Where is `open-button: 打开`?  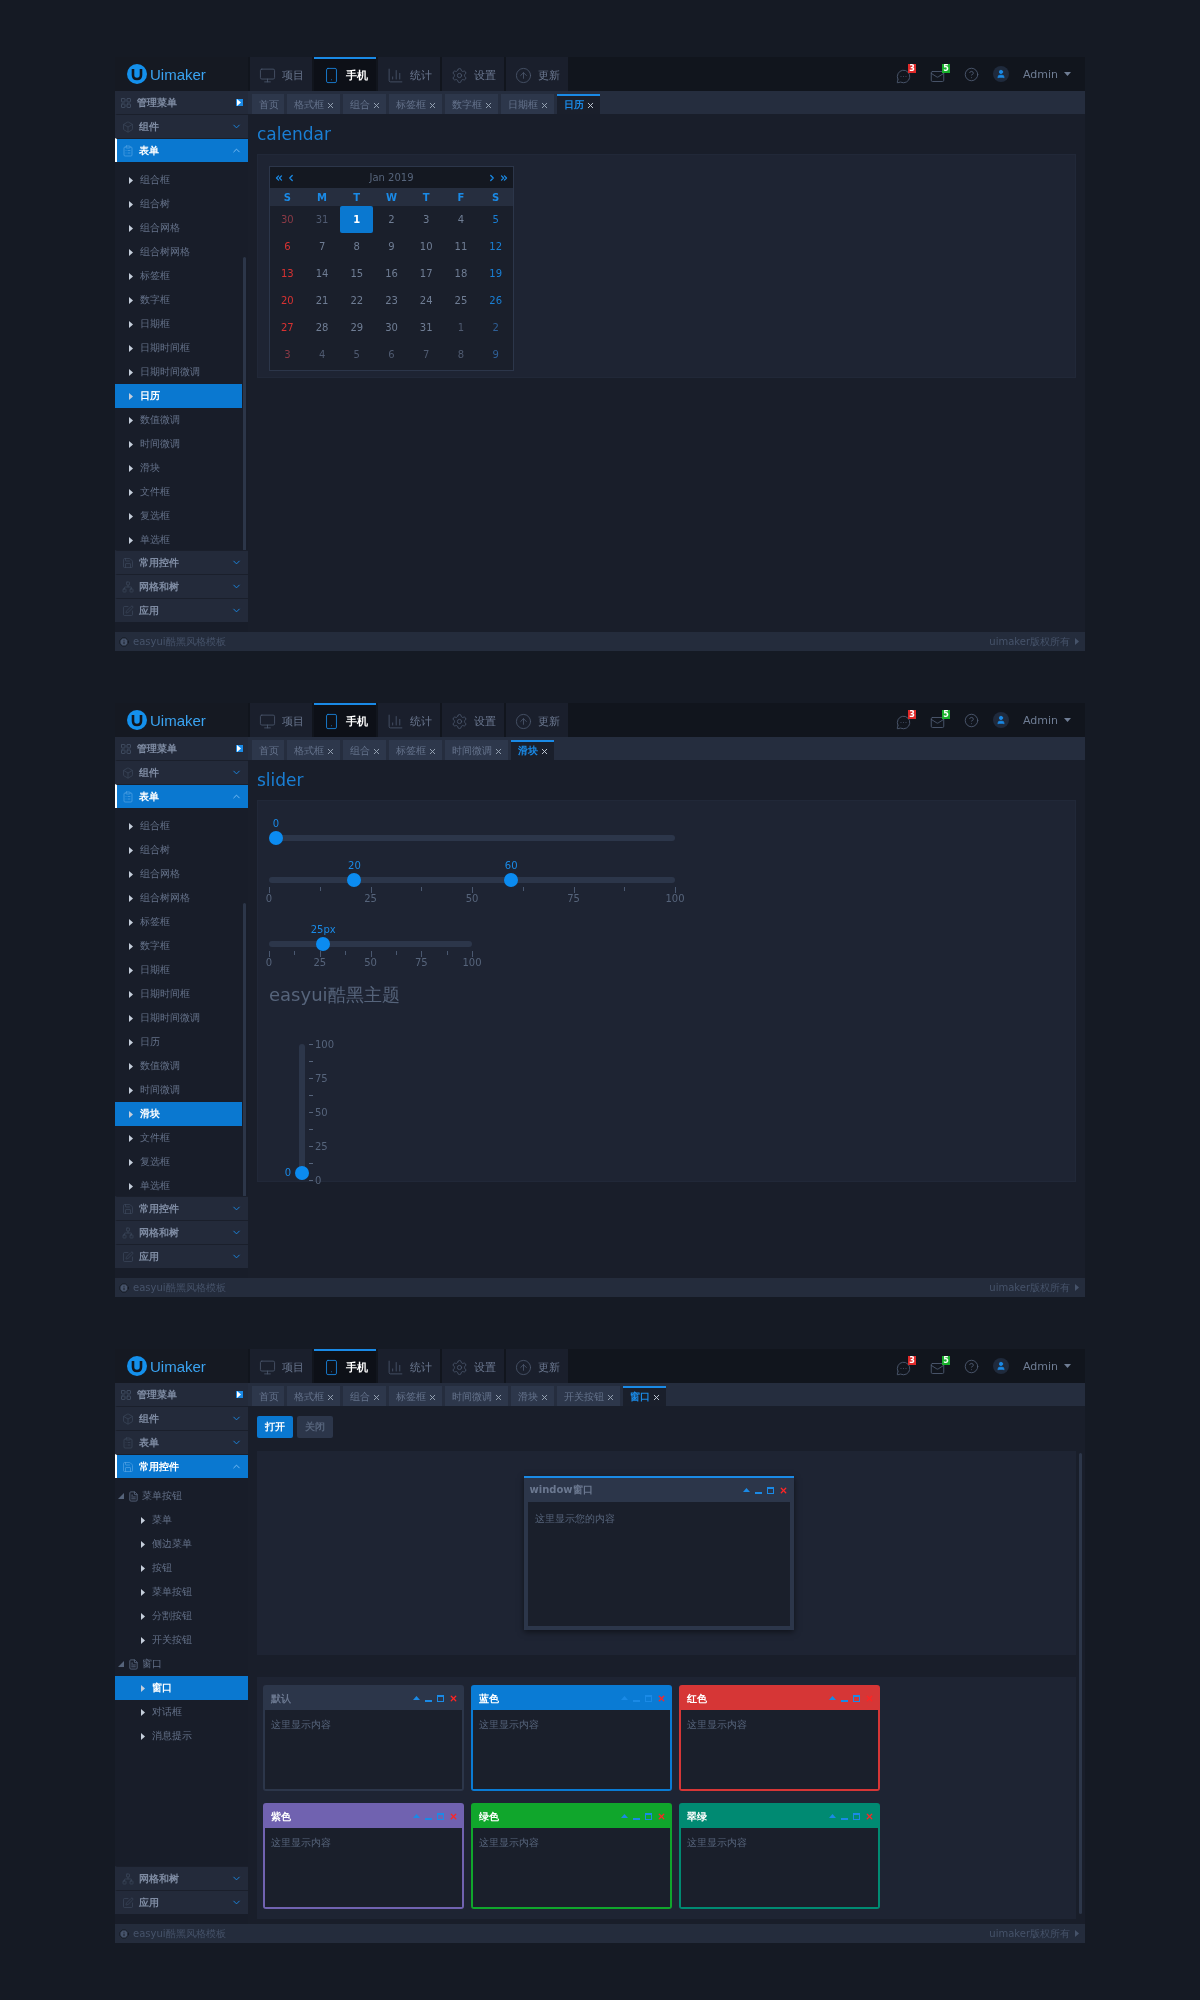
open-button: 打开 is located at coordinates (275, 1427).